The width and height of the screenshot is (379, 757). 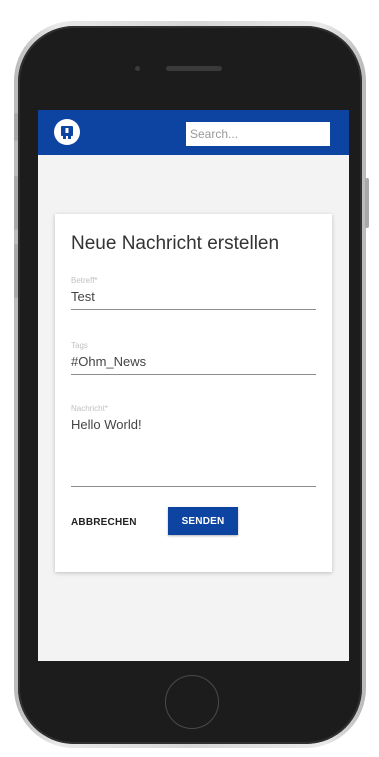 What do you see at coordinates (175, 243) in the screenshot?
I see `card-title: Neue Nachricht erstellen` at bounding box center [175, 243].